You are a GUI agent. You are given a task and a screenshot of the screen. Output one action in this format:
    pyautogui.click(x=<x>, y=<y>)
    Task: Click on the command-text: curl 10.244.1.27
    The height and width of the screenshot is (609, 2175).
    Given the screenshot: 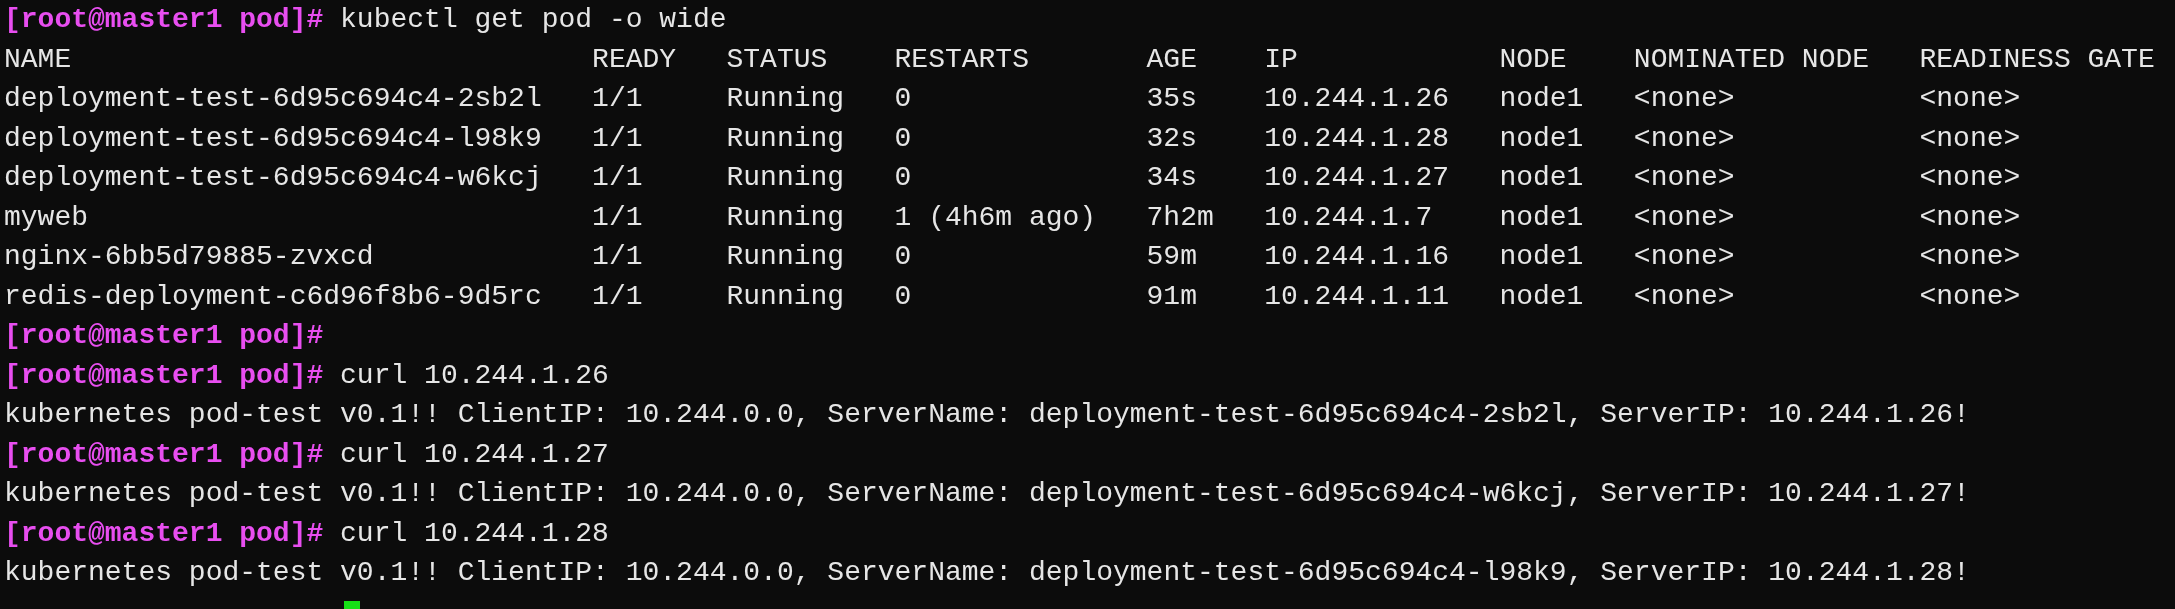 What is the action you would take?
    pyautogui.click(x=474, y=454)
    